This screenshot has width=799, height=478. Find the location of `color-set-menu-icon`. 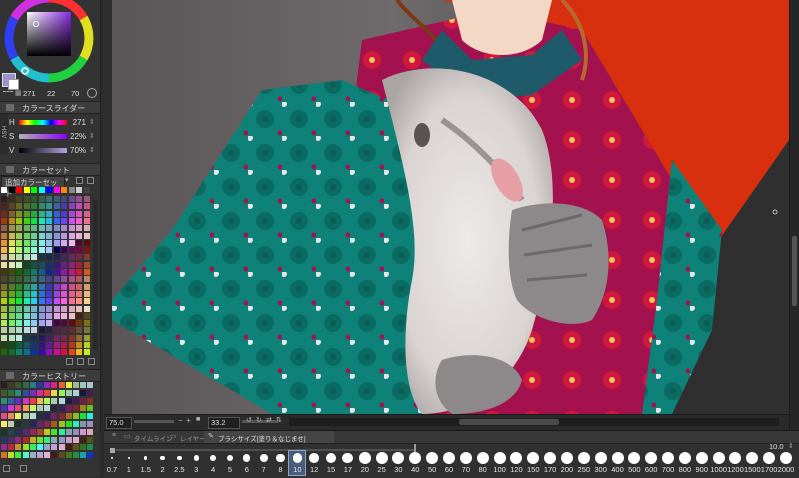

color-set-menu-icon is located at coordinates (79, 180).